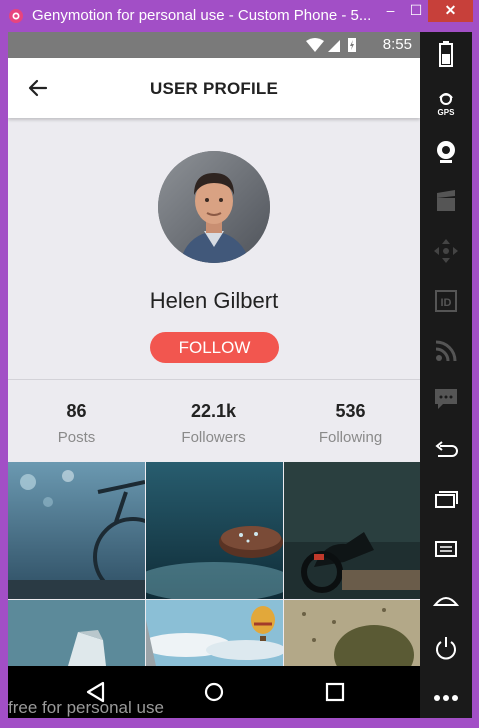  Describe the element at coordinates (239, 723) in the screenshot. I see `windows-taskbar` at that location.